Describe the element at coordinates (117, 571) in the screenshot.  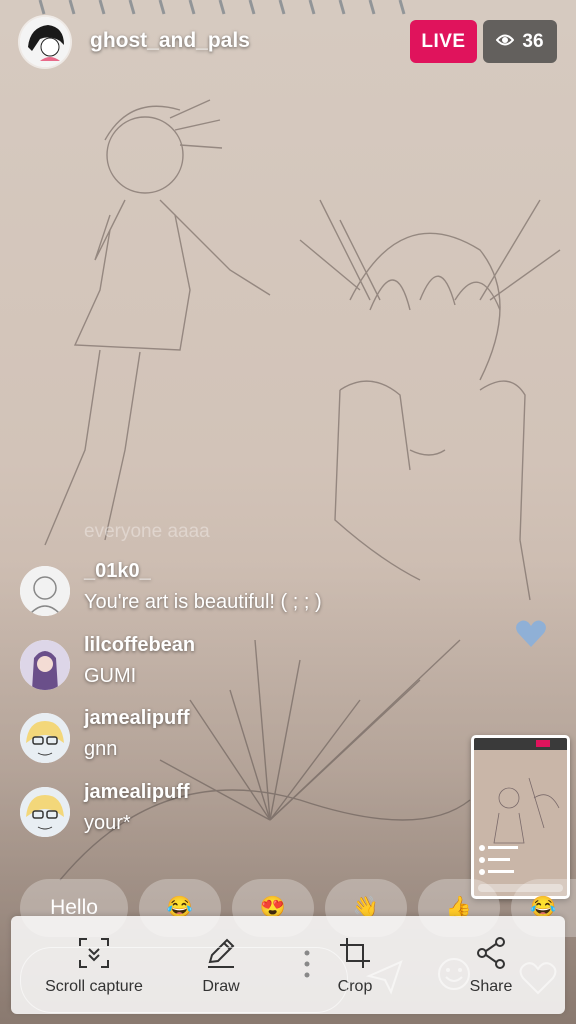
I see `chat-username: _01k0_` at that location.